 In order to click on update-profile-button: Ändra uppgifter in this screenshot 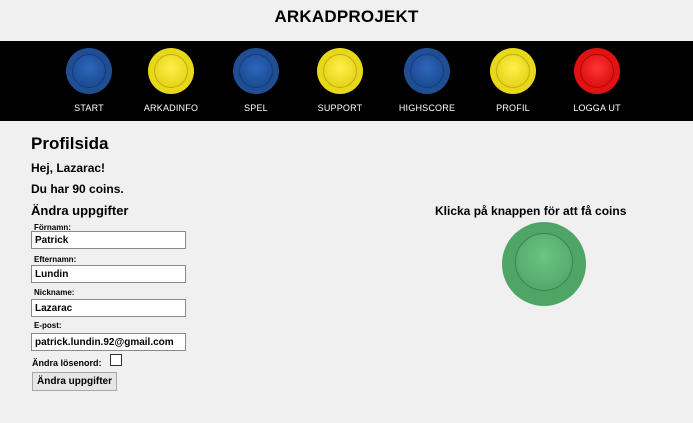, I will do `click(74, 381)`.